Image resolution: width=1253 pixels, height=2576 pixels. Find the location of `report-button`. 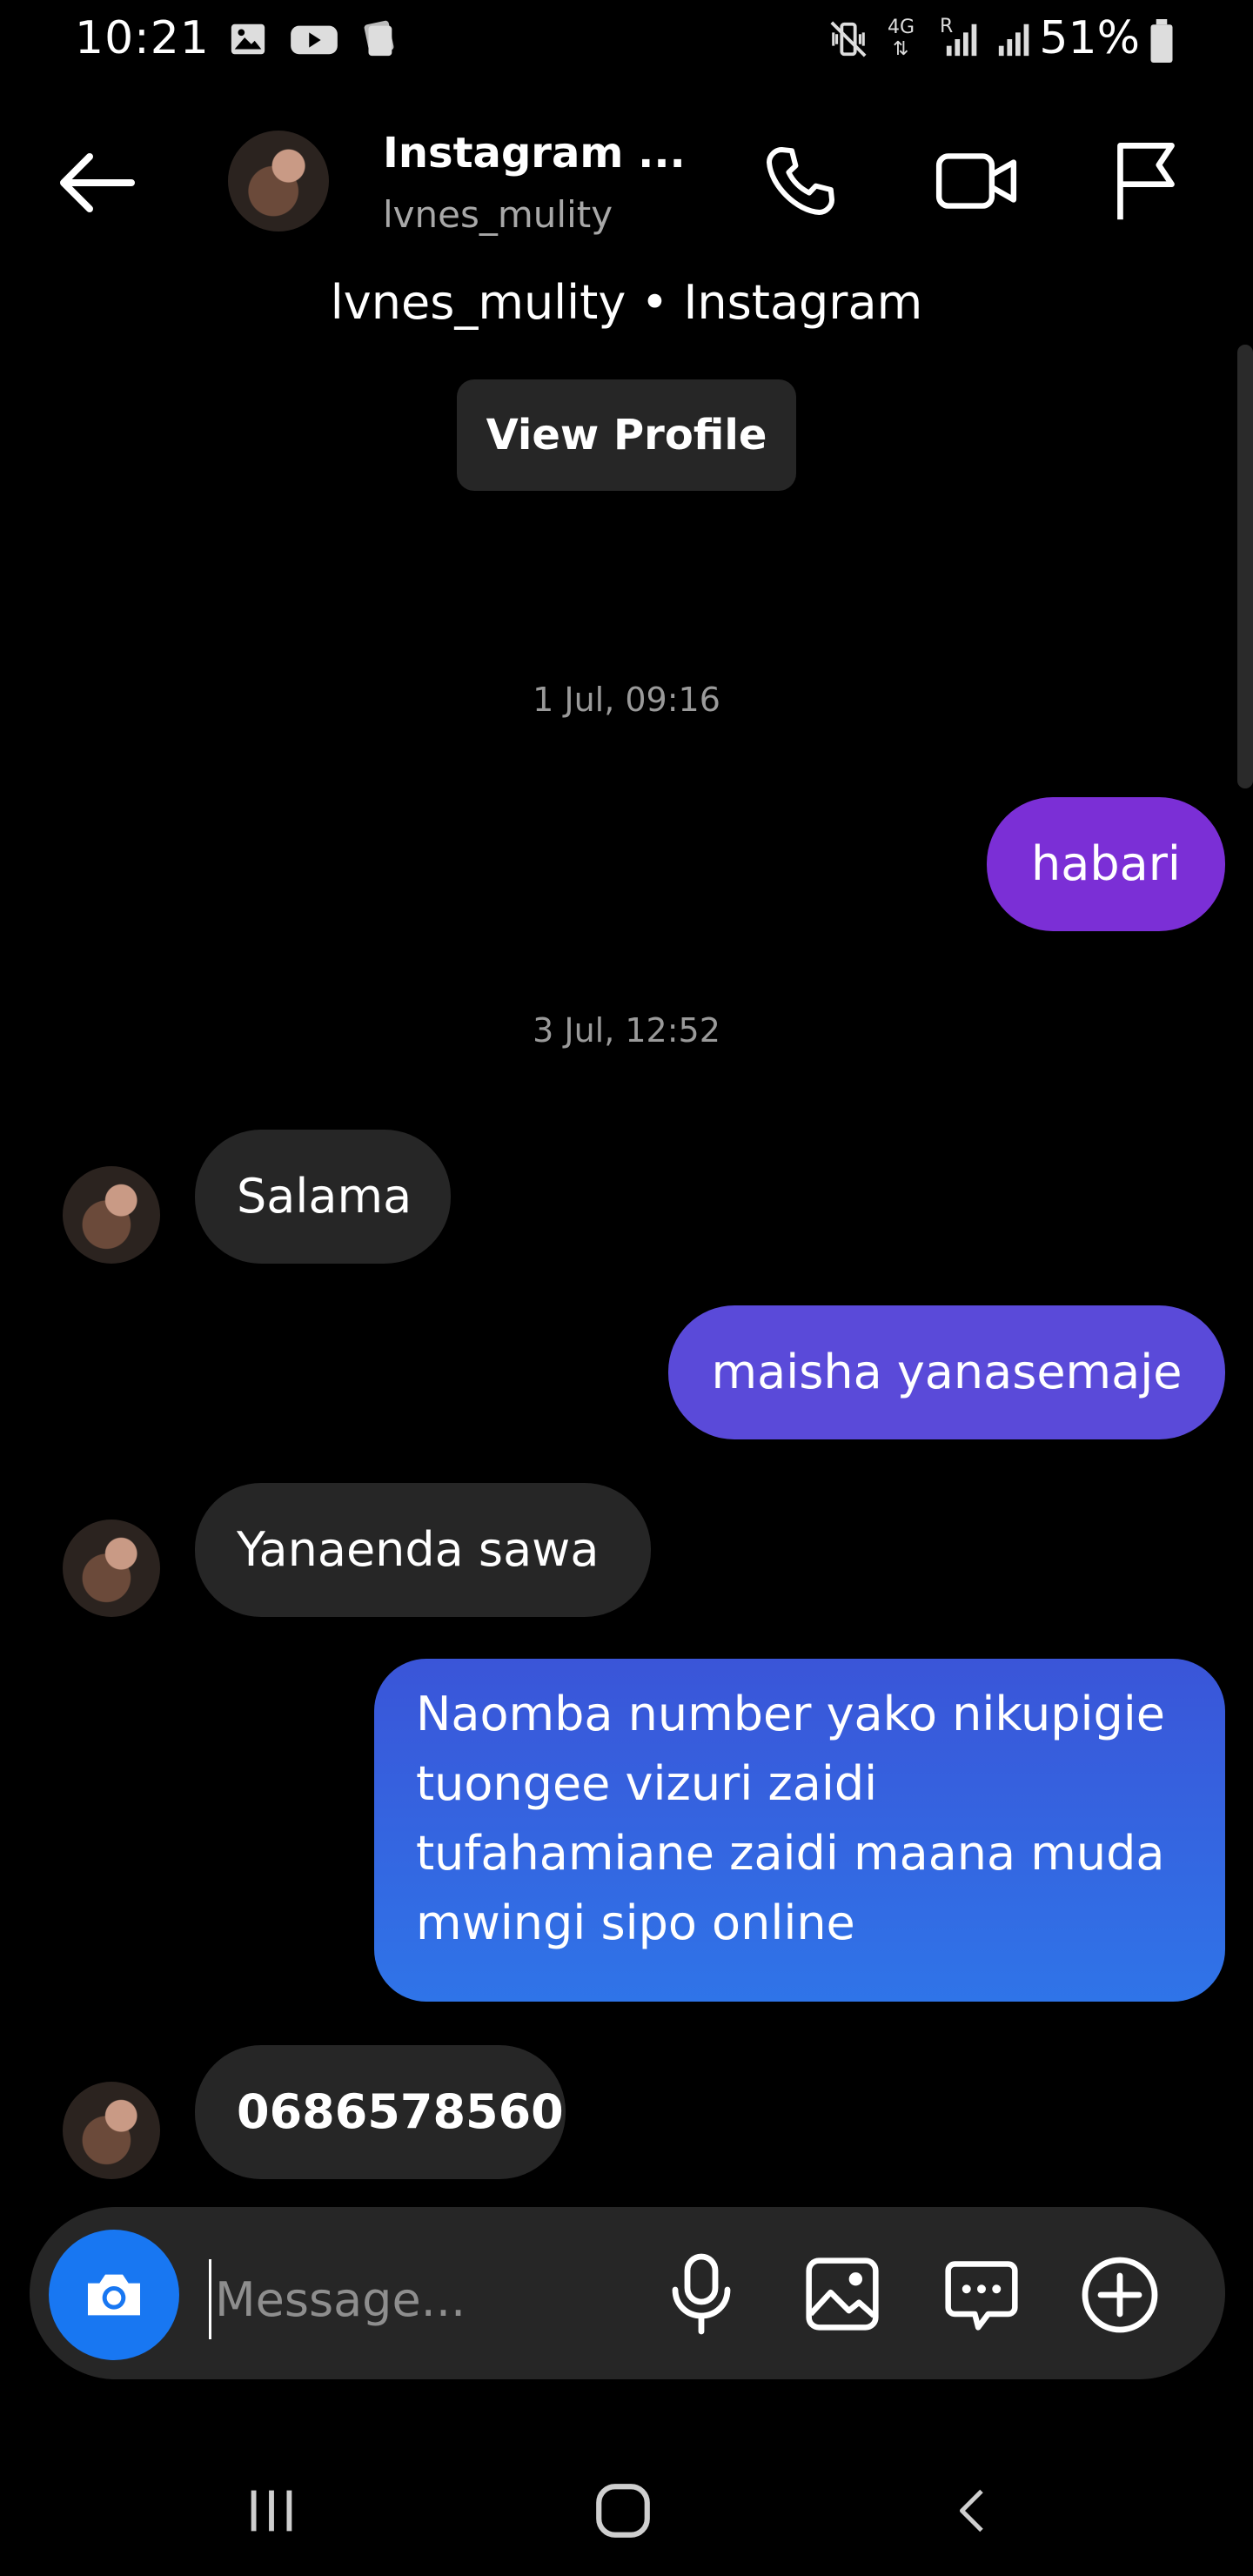

report-button is located at coordinates (1146, 181).